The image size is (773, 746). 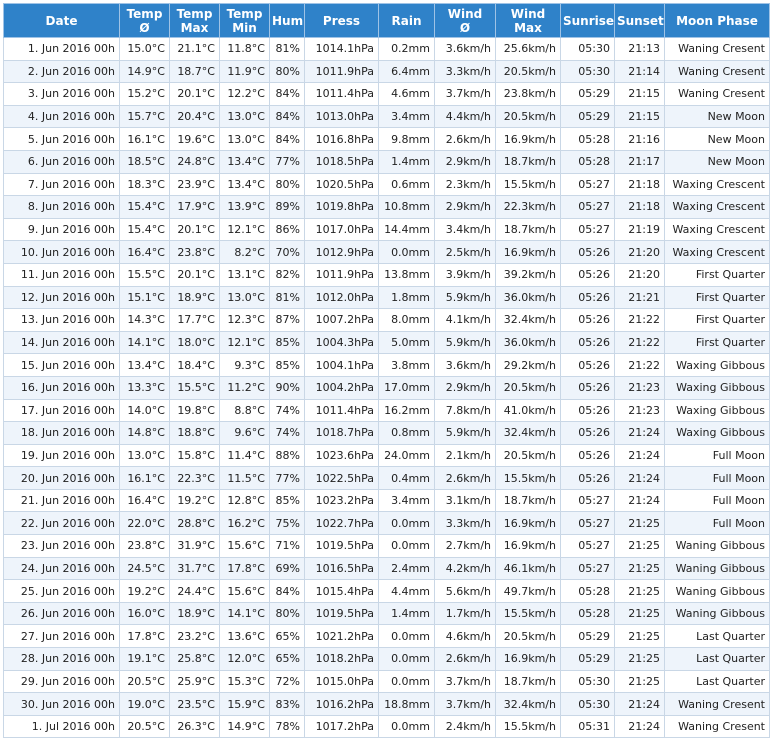 I want to click on column-header-humidity: Hum, so click(x=287, y=20).